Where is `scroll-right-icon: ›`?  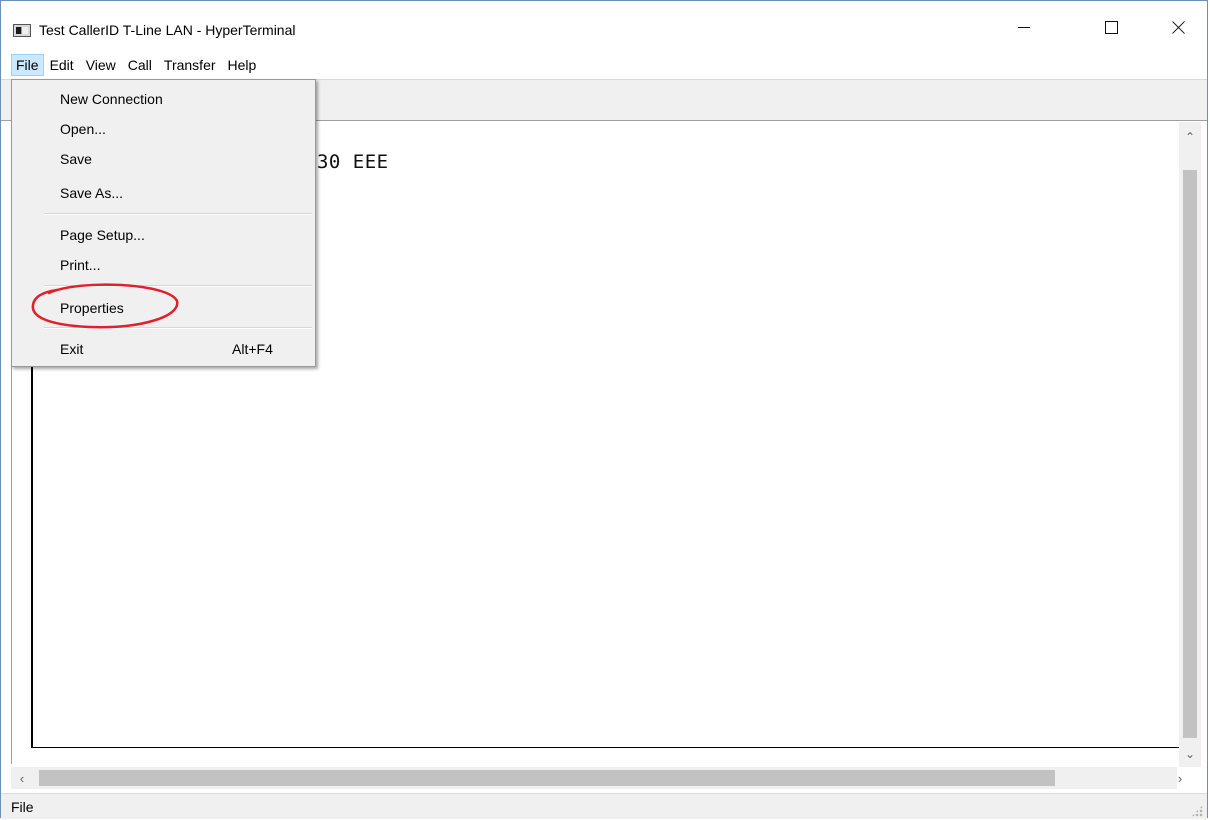 scroll-right-icon: › is located at coordinates (1180, 778).